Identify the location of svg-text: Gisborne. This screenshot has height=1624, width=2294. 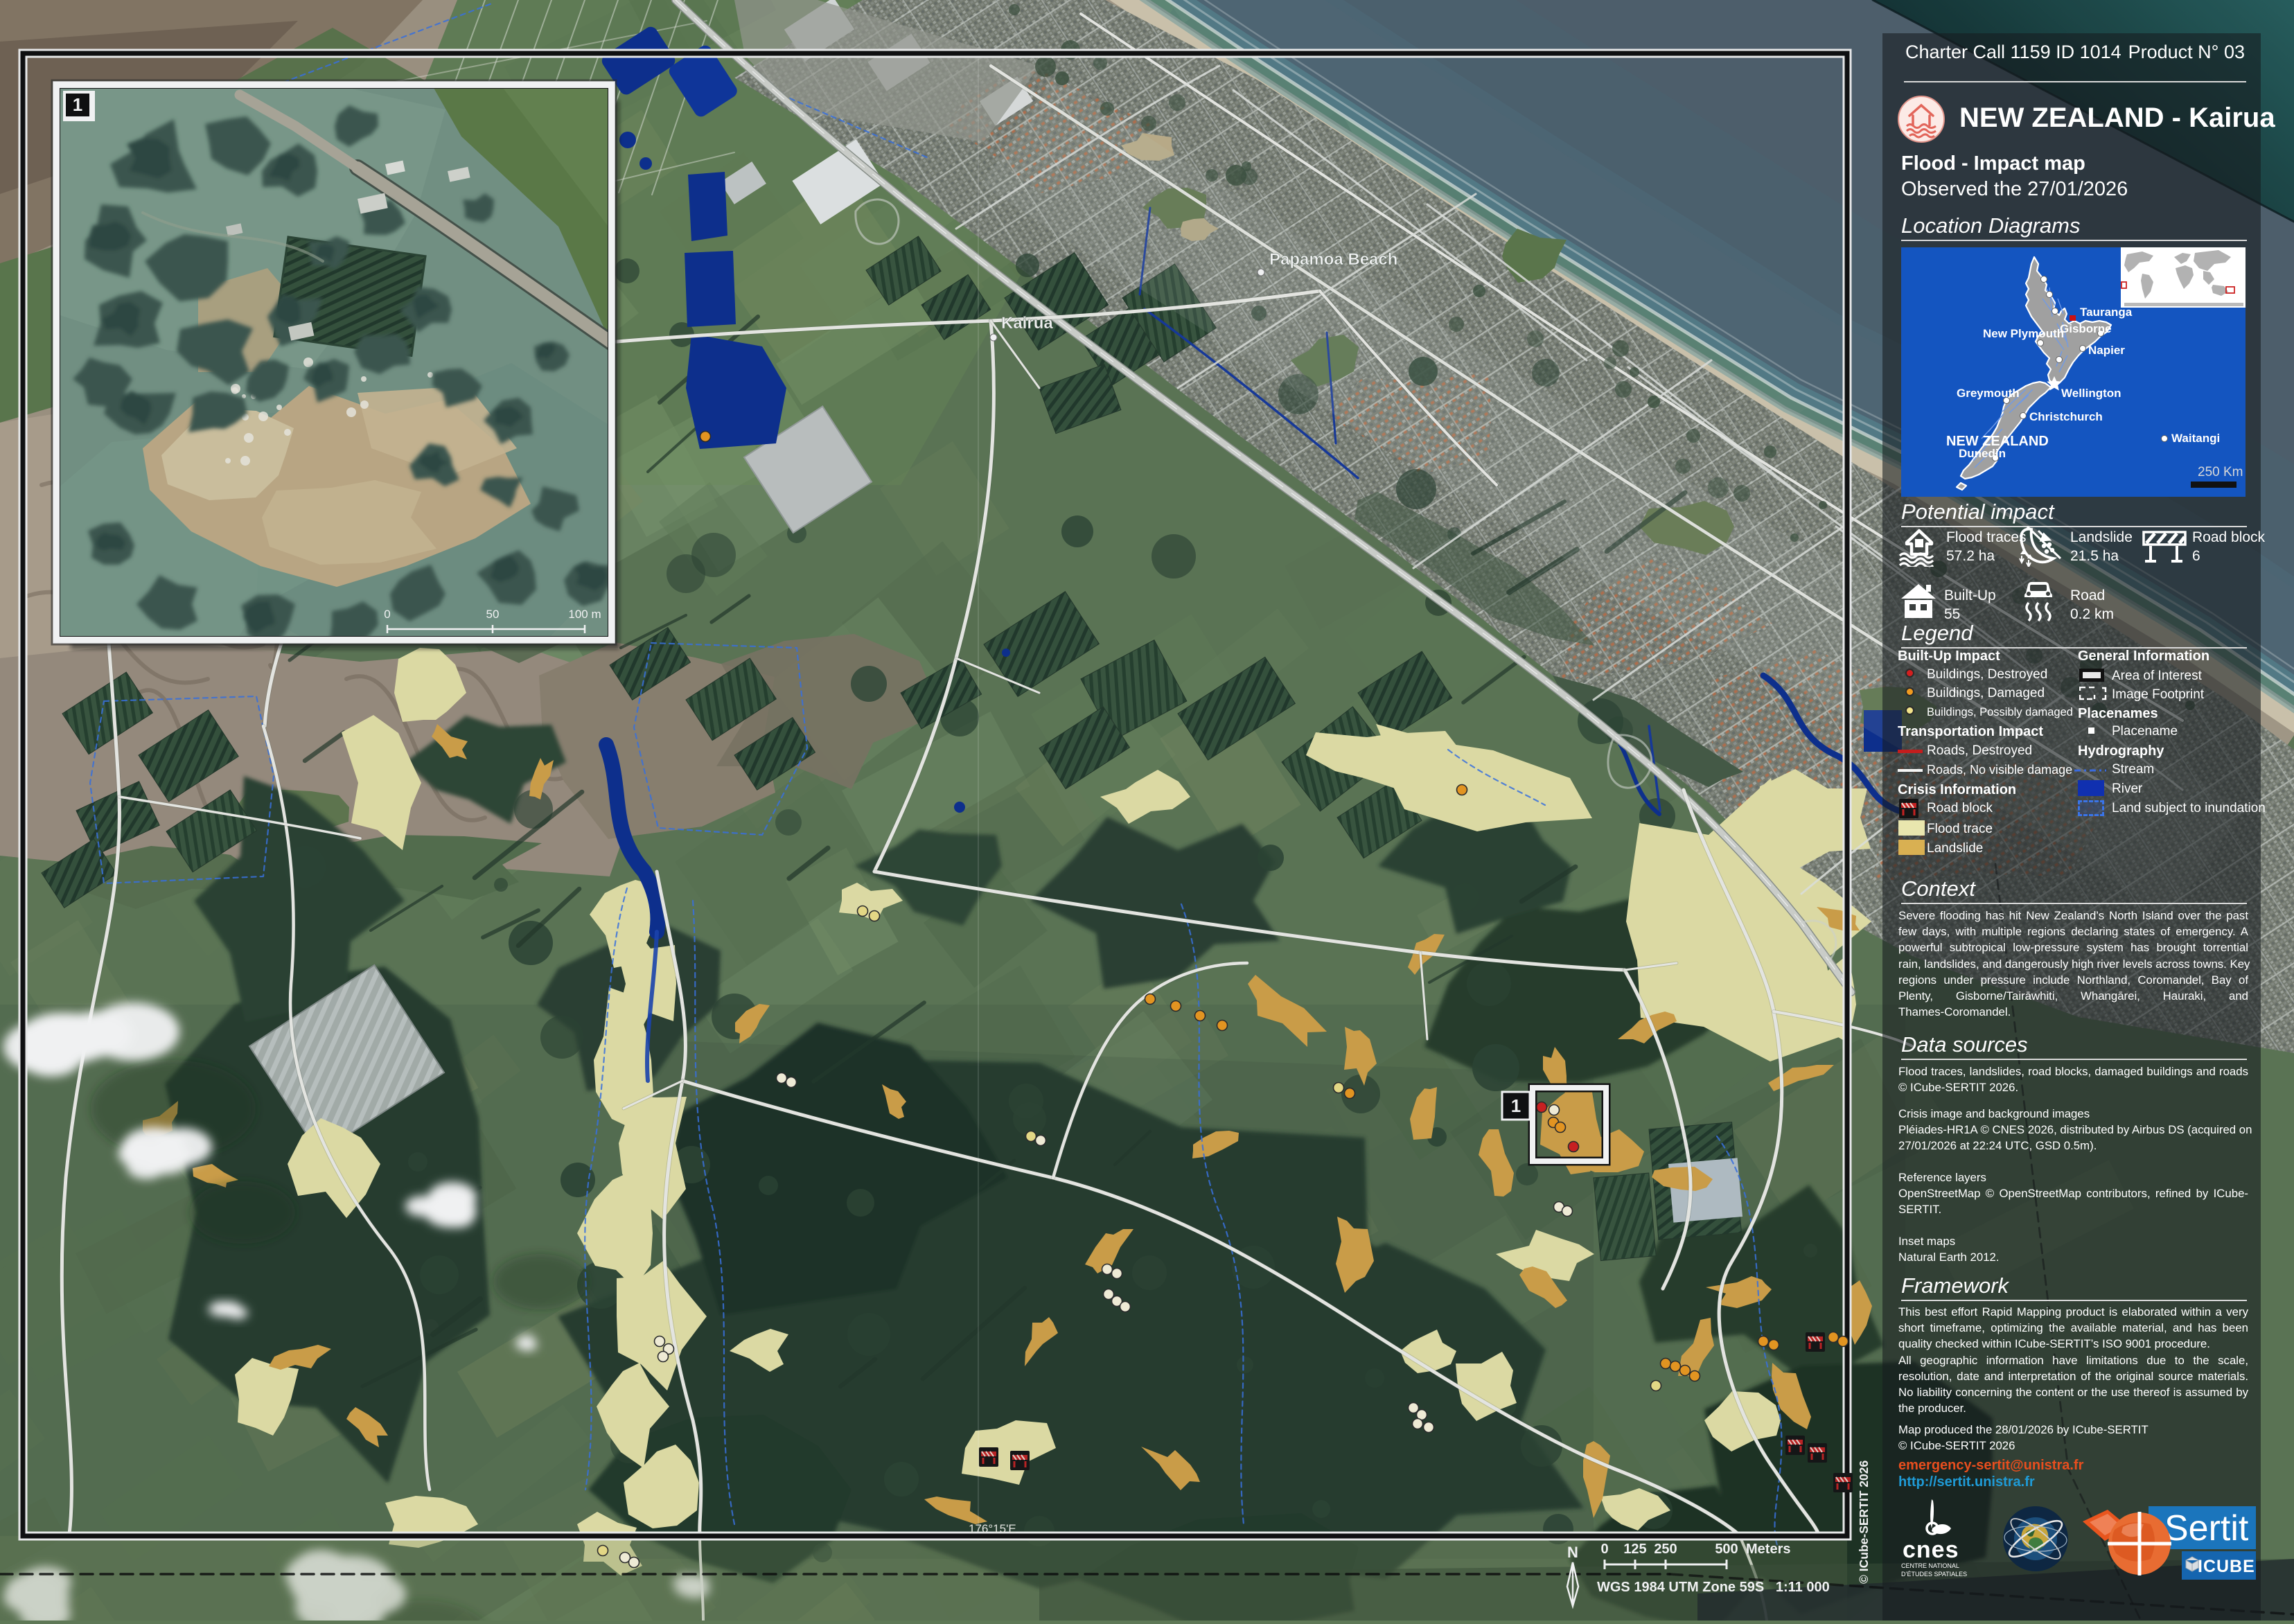
(2086, 328).